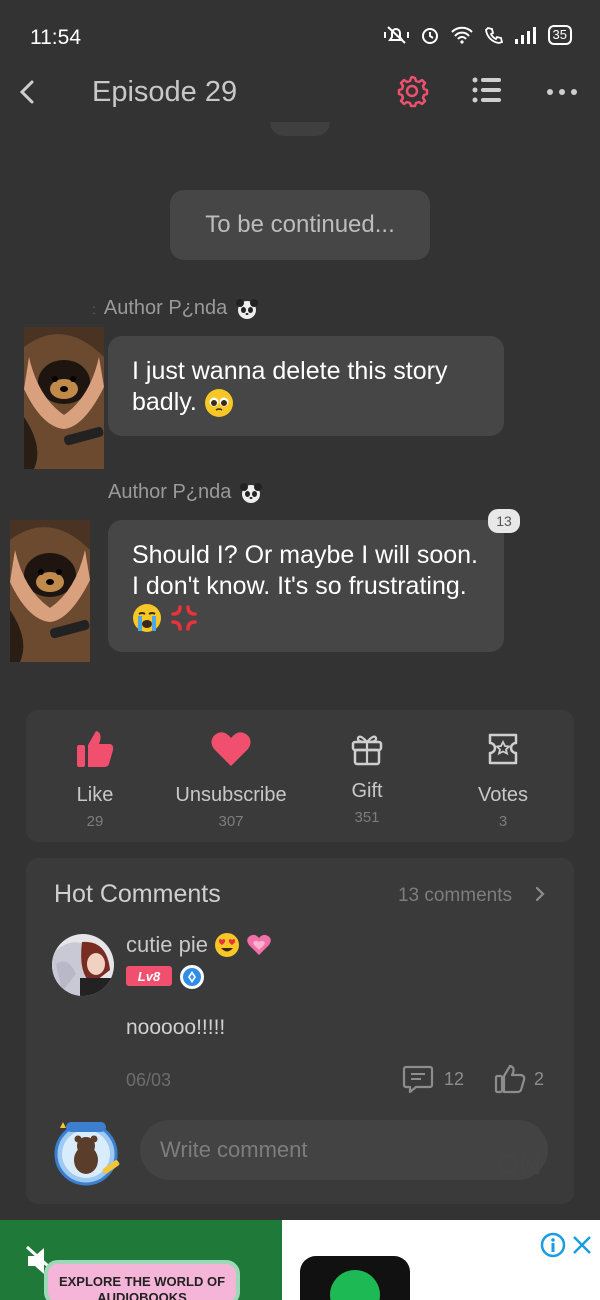 The image size is (600, 1300). I want to click on my-avatar, so click(88, 1153).